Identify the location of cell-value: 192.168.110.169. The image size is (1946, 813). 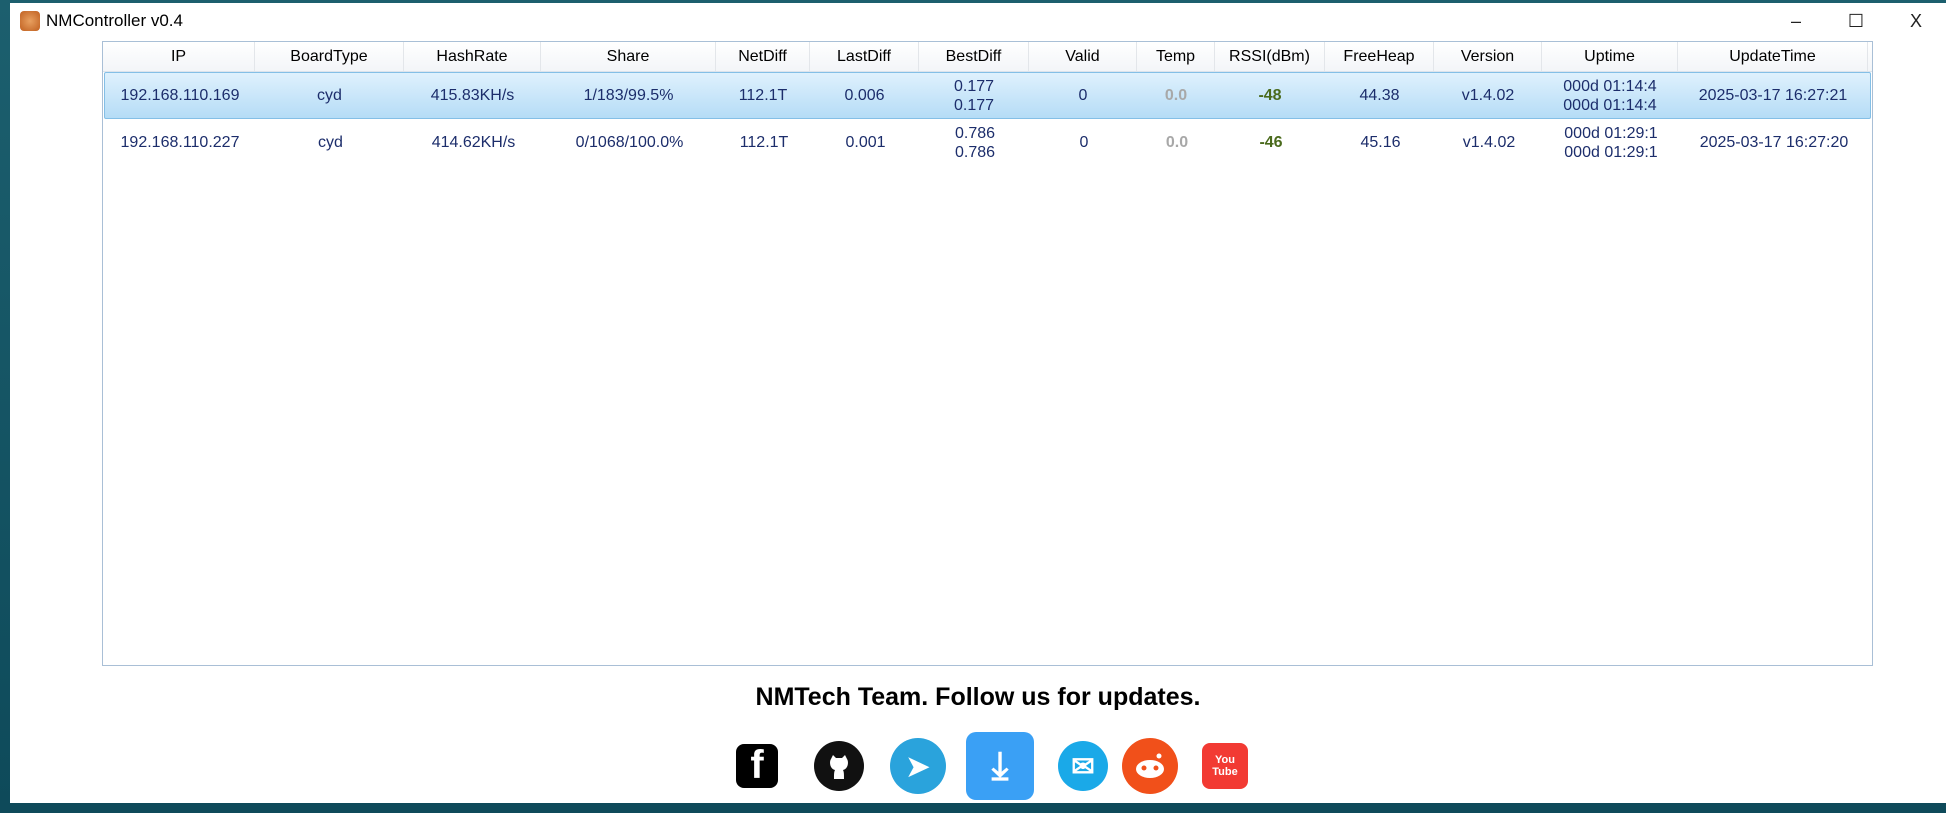
(180, 95).